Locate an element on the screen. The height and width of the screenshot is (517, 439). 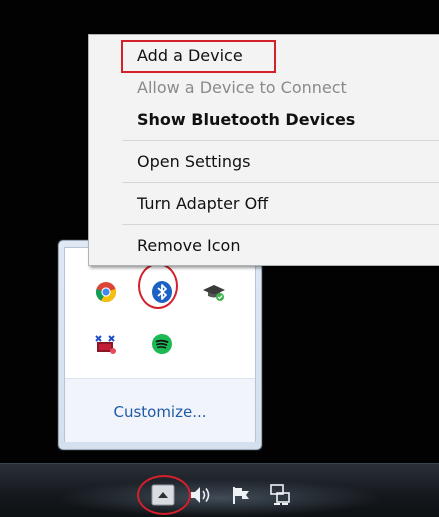
bluetooth-highlight-circle is located at coordinates (158, 286).